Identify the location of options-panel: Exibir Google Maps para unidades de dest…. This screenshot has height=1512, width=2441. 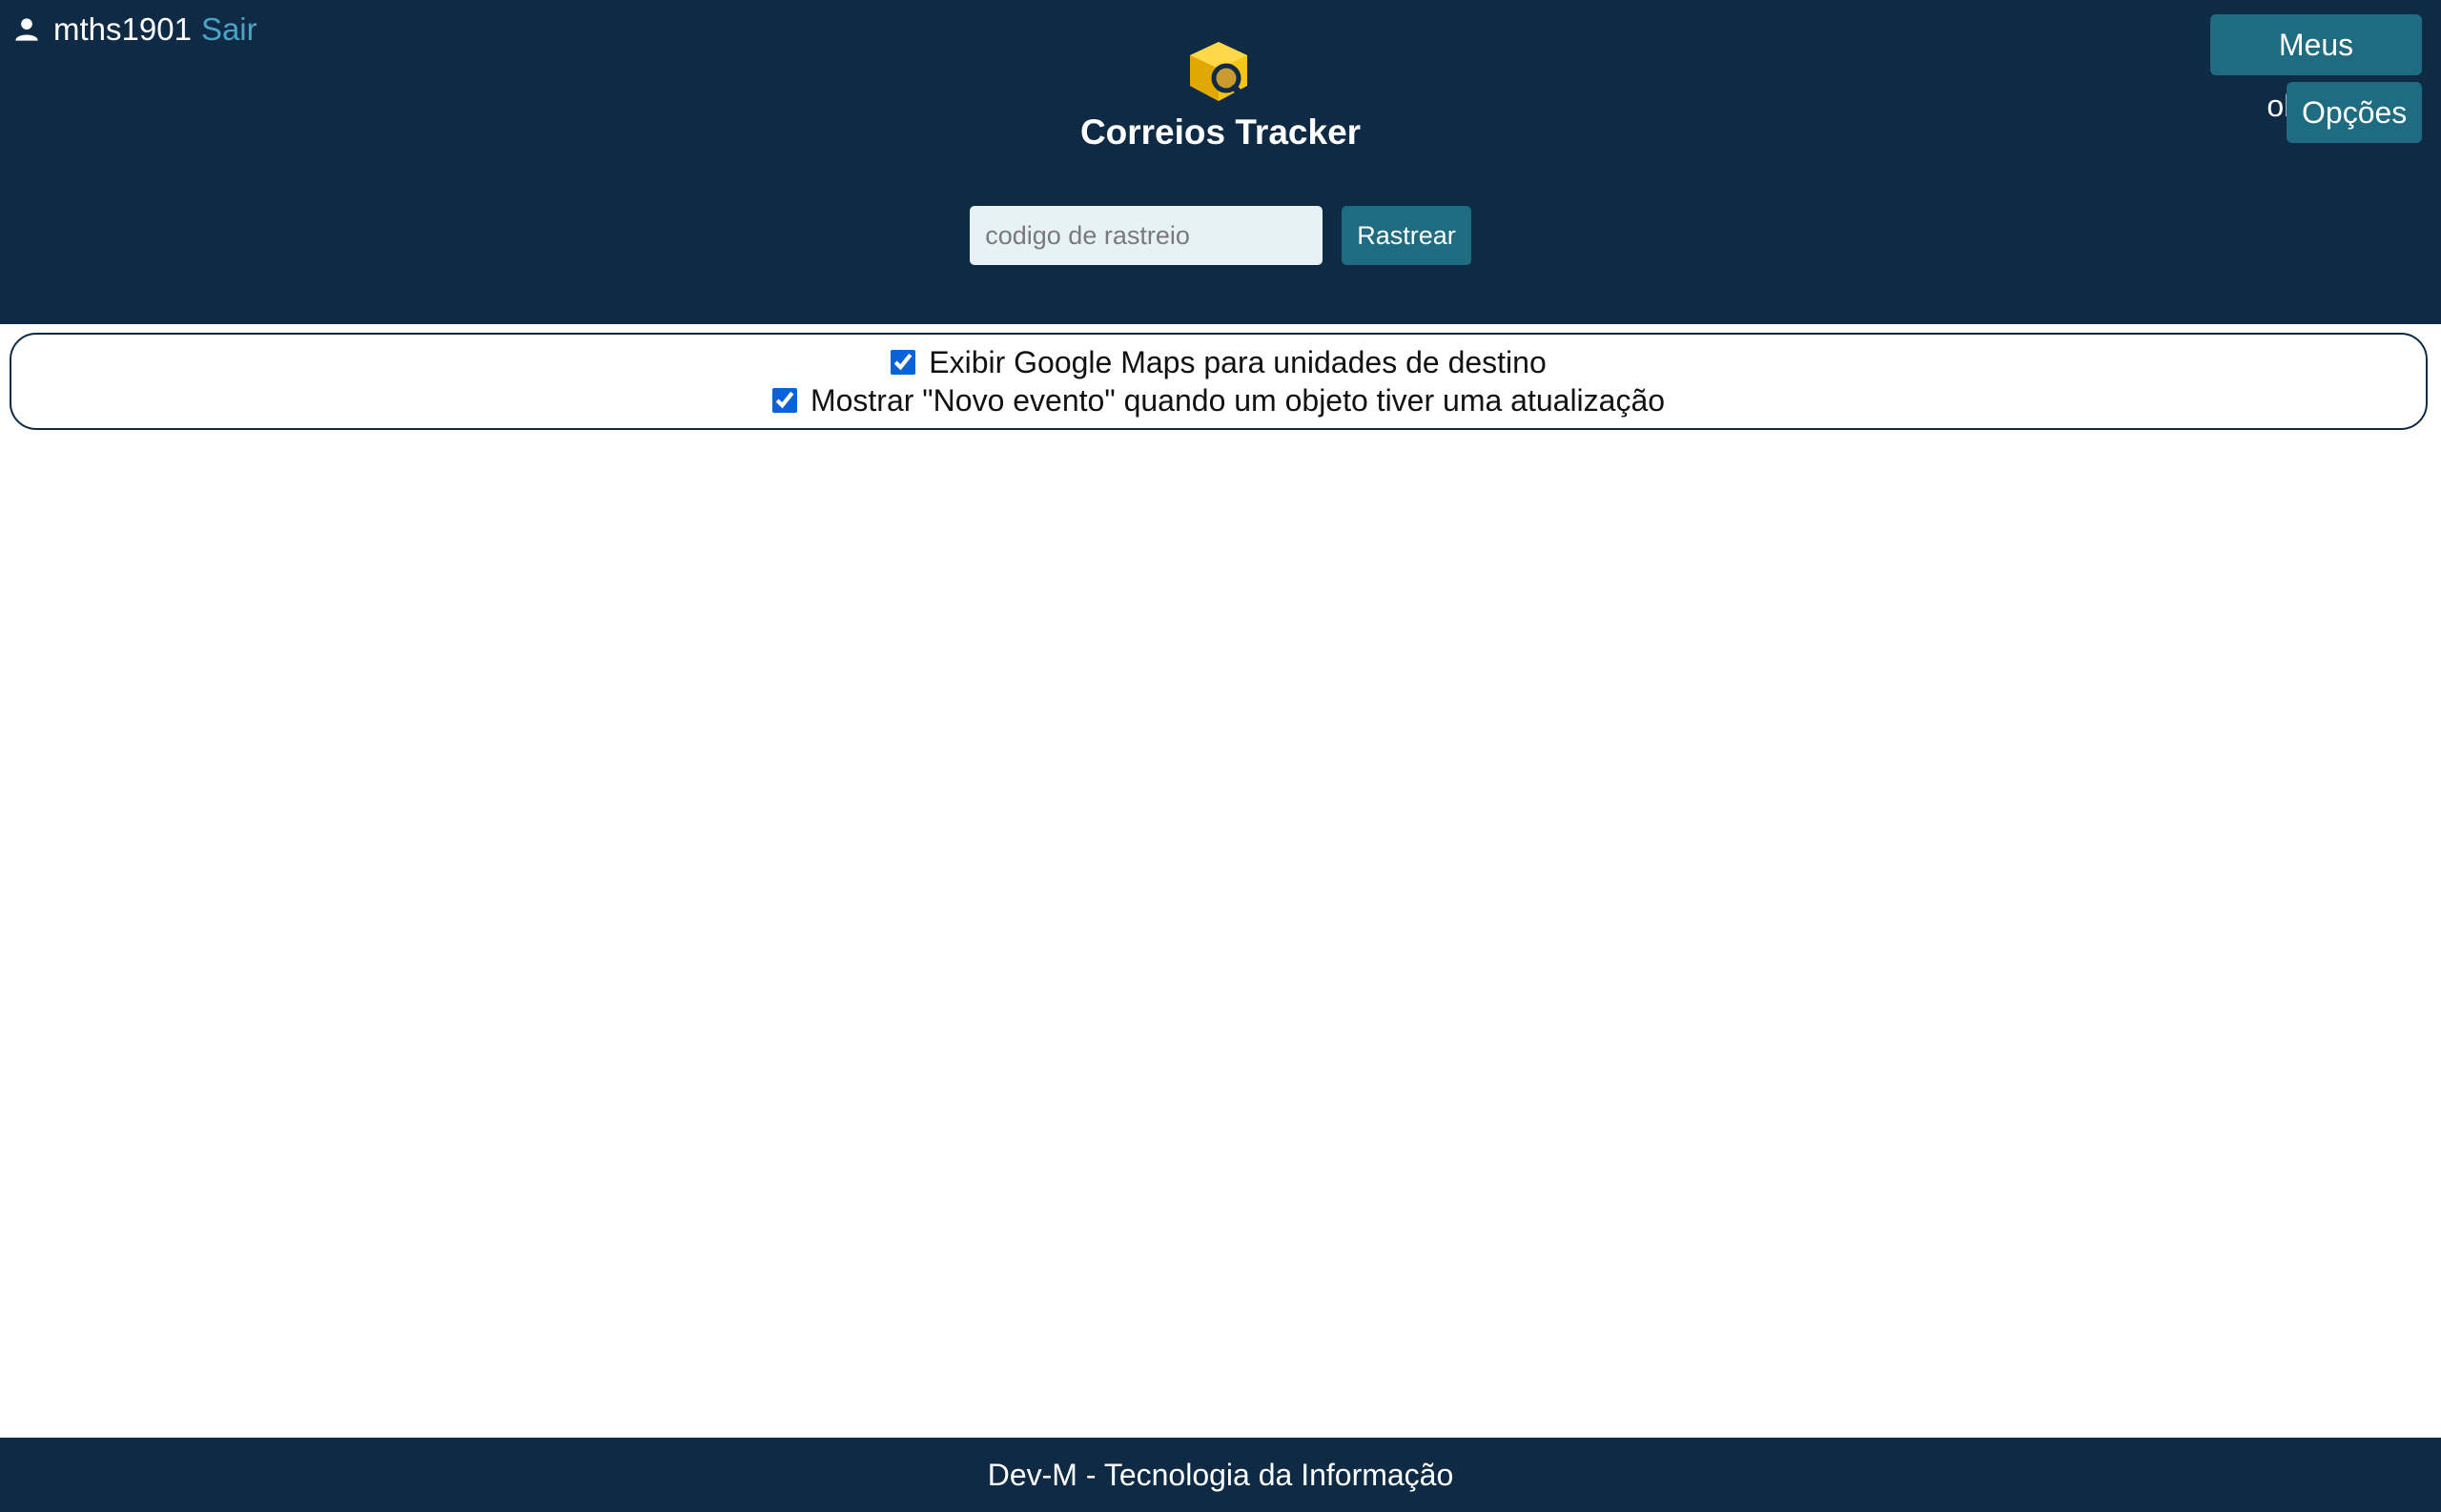
(1219, 381).